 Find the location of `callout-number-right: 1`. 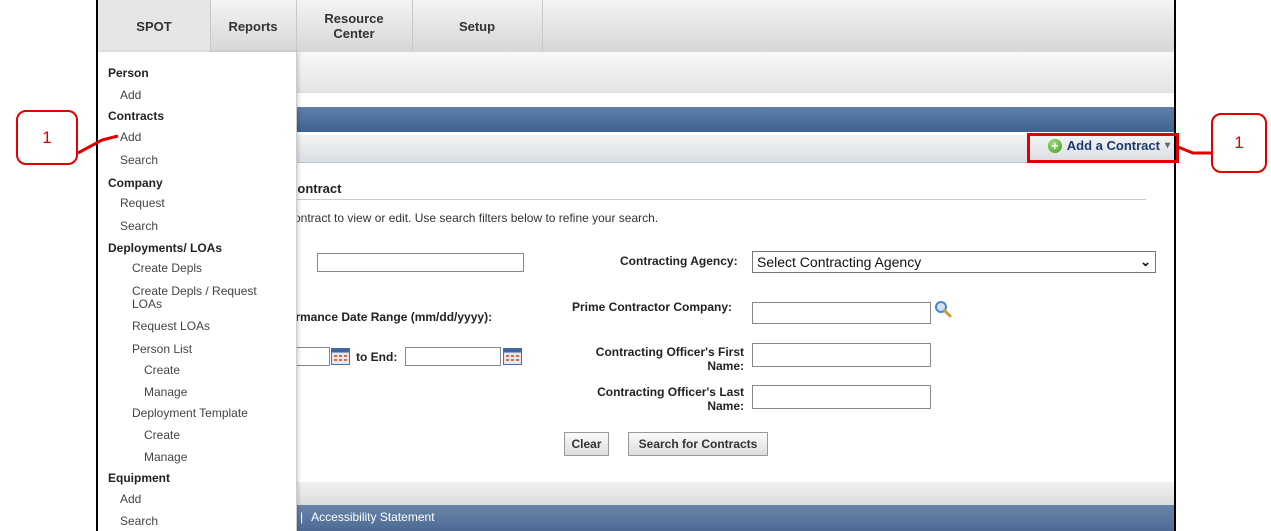

callout-number-right: 1 is located at coordinates (1239, 143).